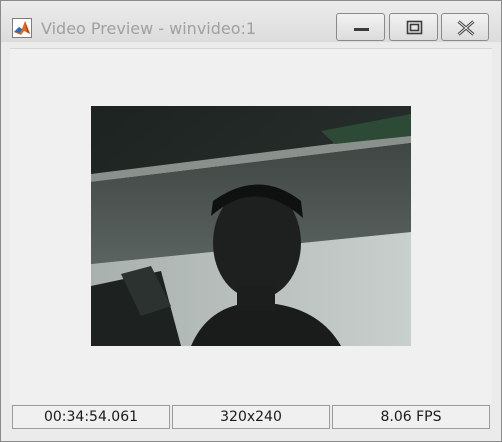 This screenshot has width=502, height=442. Describe the element at coordinates (22, 28) in the screenshot. I see `matlab-logo-icon` at that location.